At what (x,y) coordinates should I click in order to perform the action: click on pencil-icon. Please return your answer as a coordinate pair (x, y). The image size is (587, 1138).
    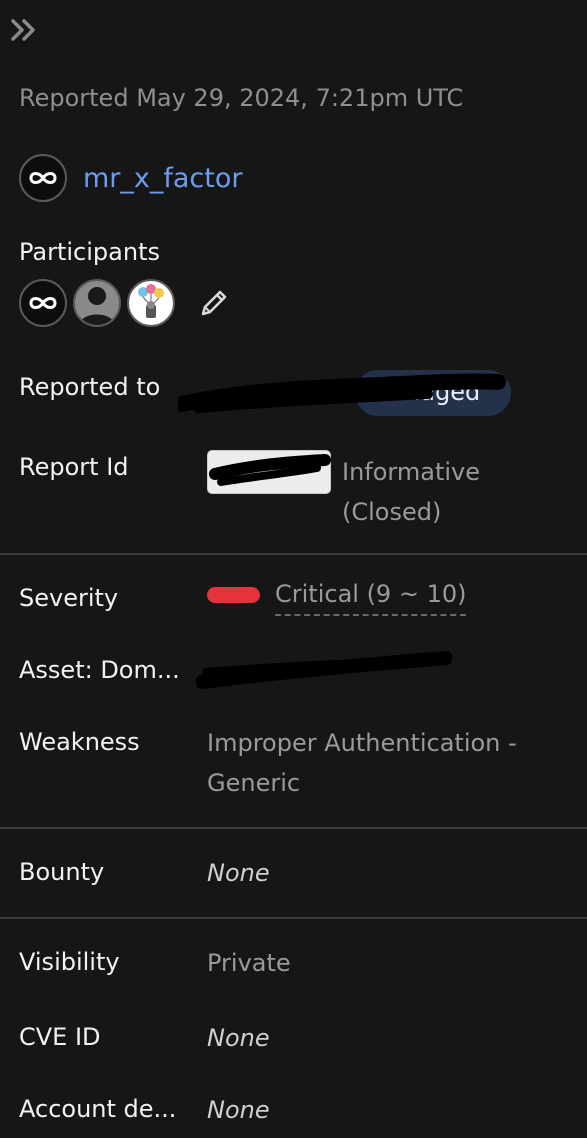
    Looking at the image, I should click on (214, 303).